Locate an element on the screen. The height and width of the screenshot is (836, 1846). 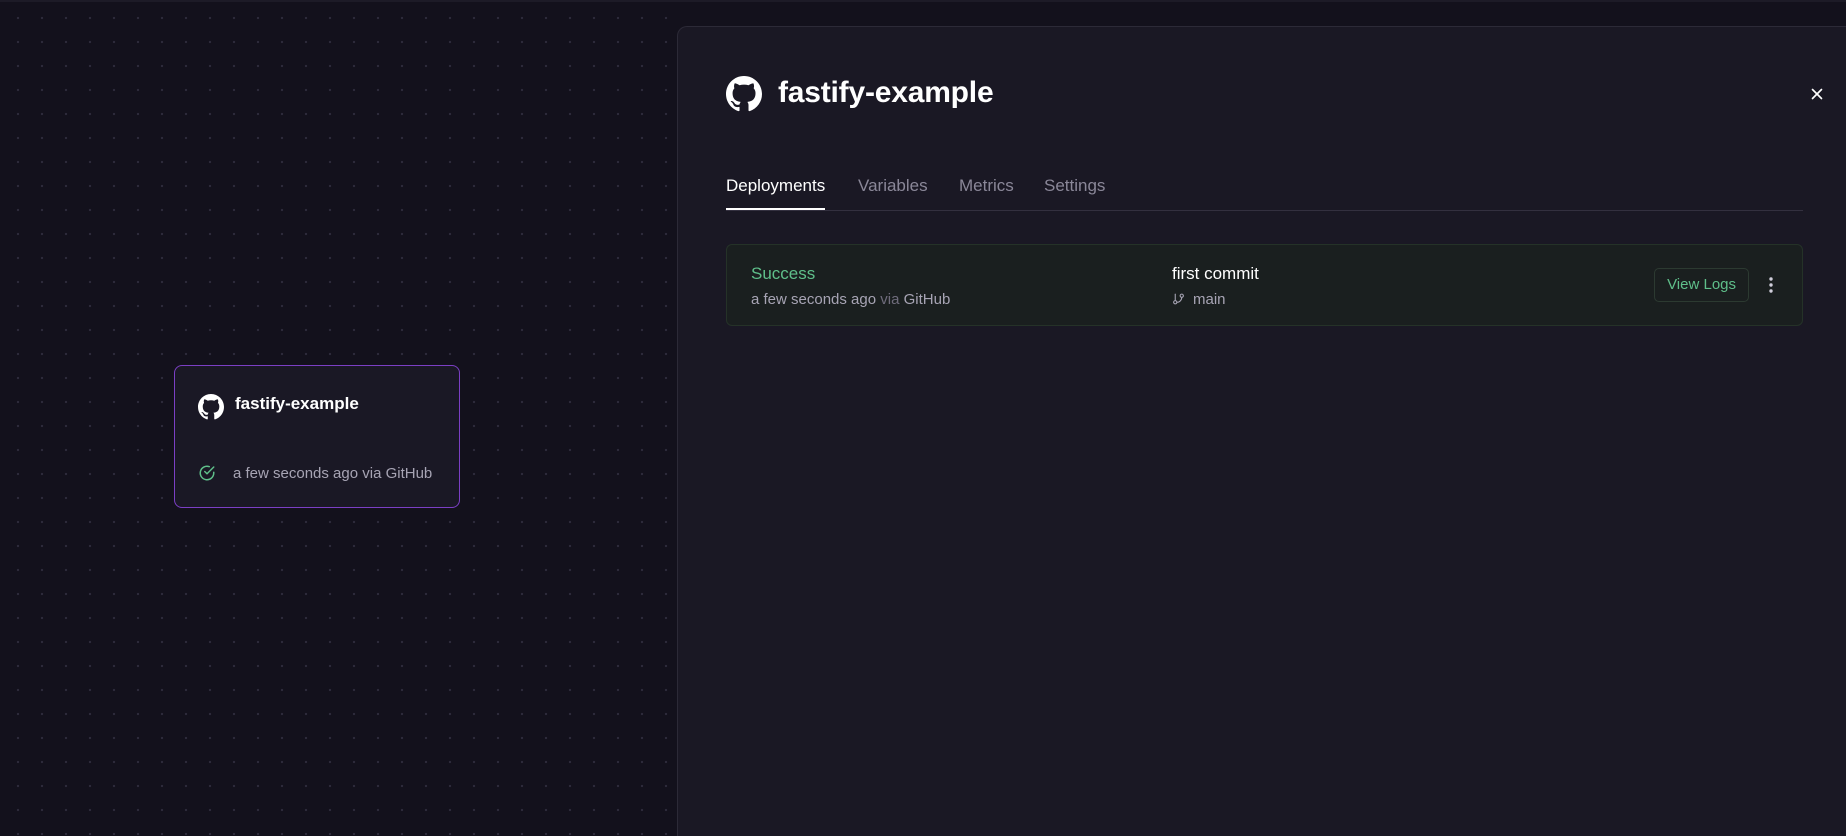
branch-info: main is located at coordinates (1199, 299).